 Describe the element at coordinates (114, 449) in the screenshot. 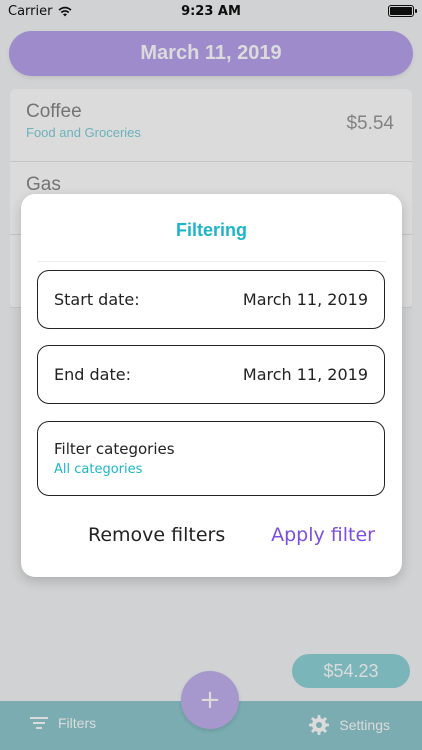

I see `filter-categories-label: Filter categories` at that location.